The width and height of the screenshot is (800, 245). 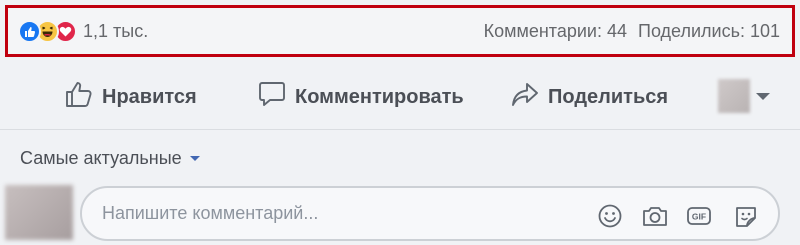 What do you see at coordinates (746, 216) in the screenshot?
I see `sticker-icon` at bounding box center [746, 216].